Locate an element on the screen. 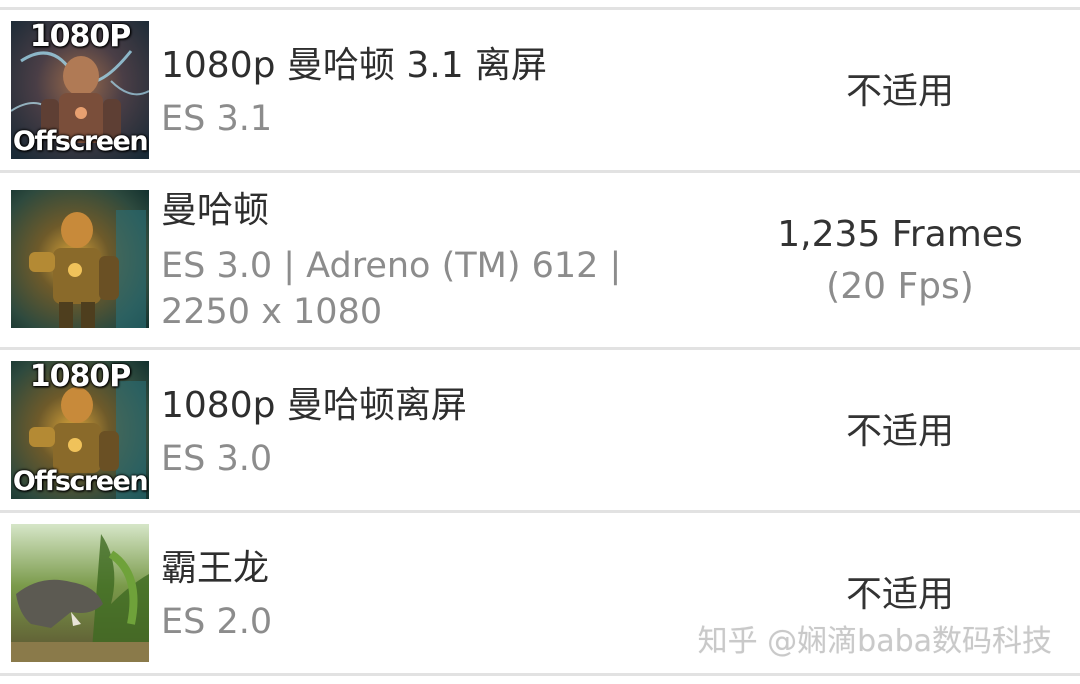 This screenshot has width=1080, height=684. test-title: 1080p 曼哈顿离屏 is located at coordinates (314, 405).